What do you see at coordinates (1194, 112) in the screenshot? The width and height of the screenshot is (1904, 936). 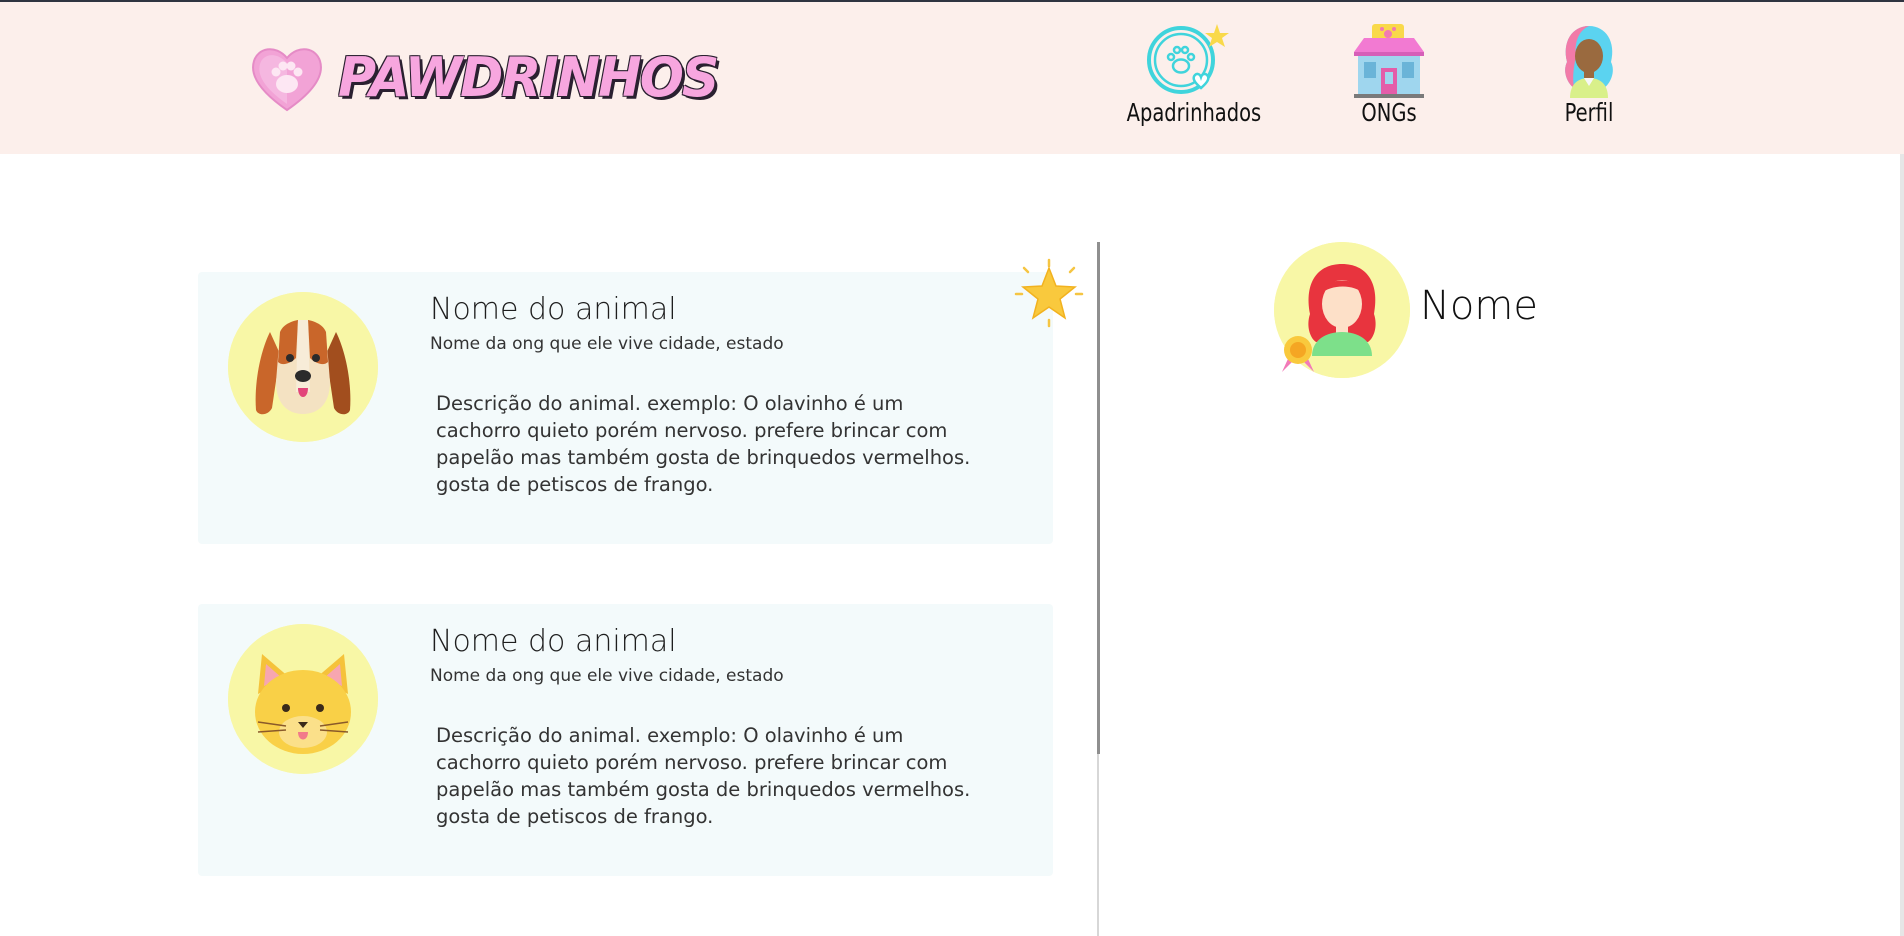 I see `nav-label-apadrinhados: Apadrinhados` at bounding box center [1194, 112].